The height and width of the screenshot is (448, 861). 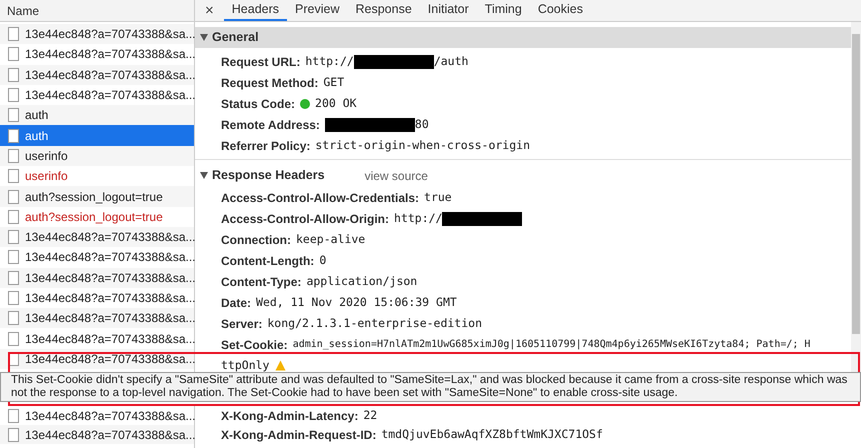 I want to click on tab: Timing, so click(x=503, y=10).